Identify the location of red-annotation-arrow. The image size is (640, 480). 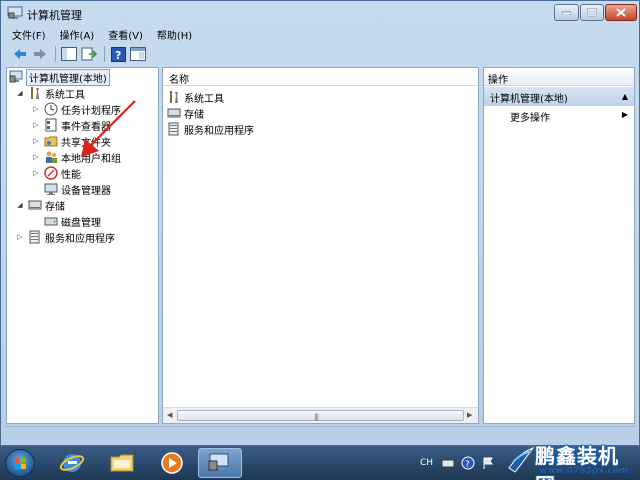
(108, 128).